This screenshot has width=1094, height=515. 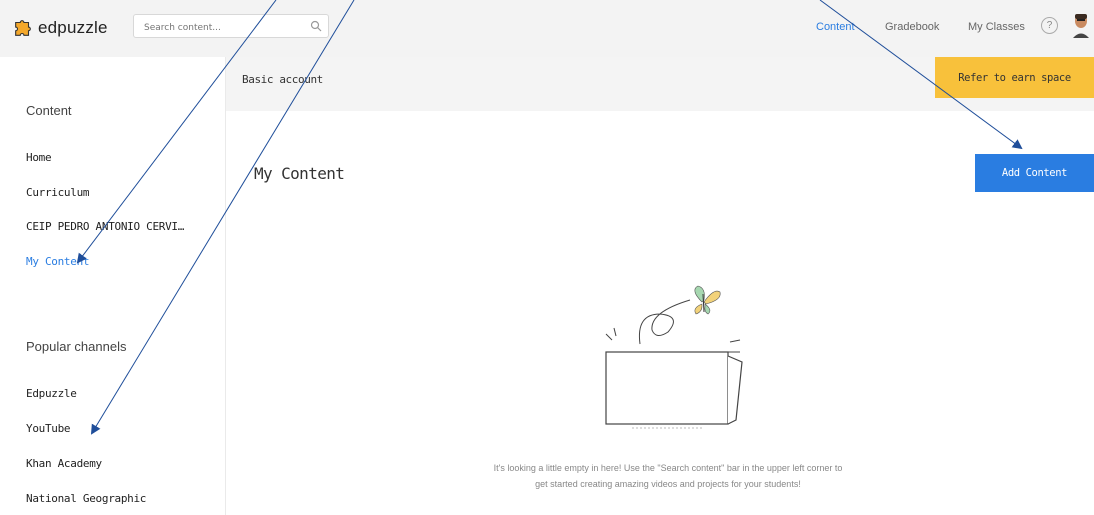 I want to click on basic-account-label: Basic account, so click(x=282, y=79).